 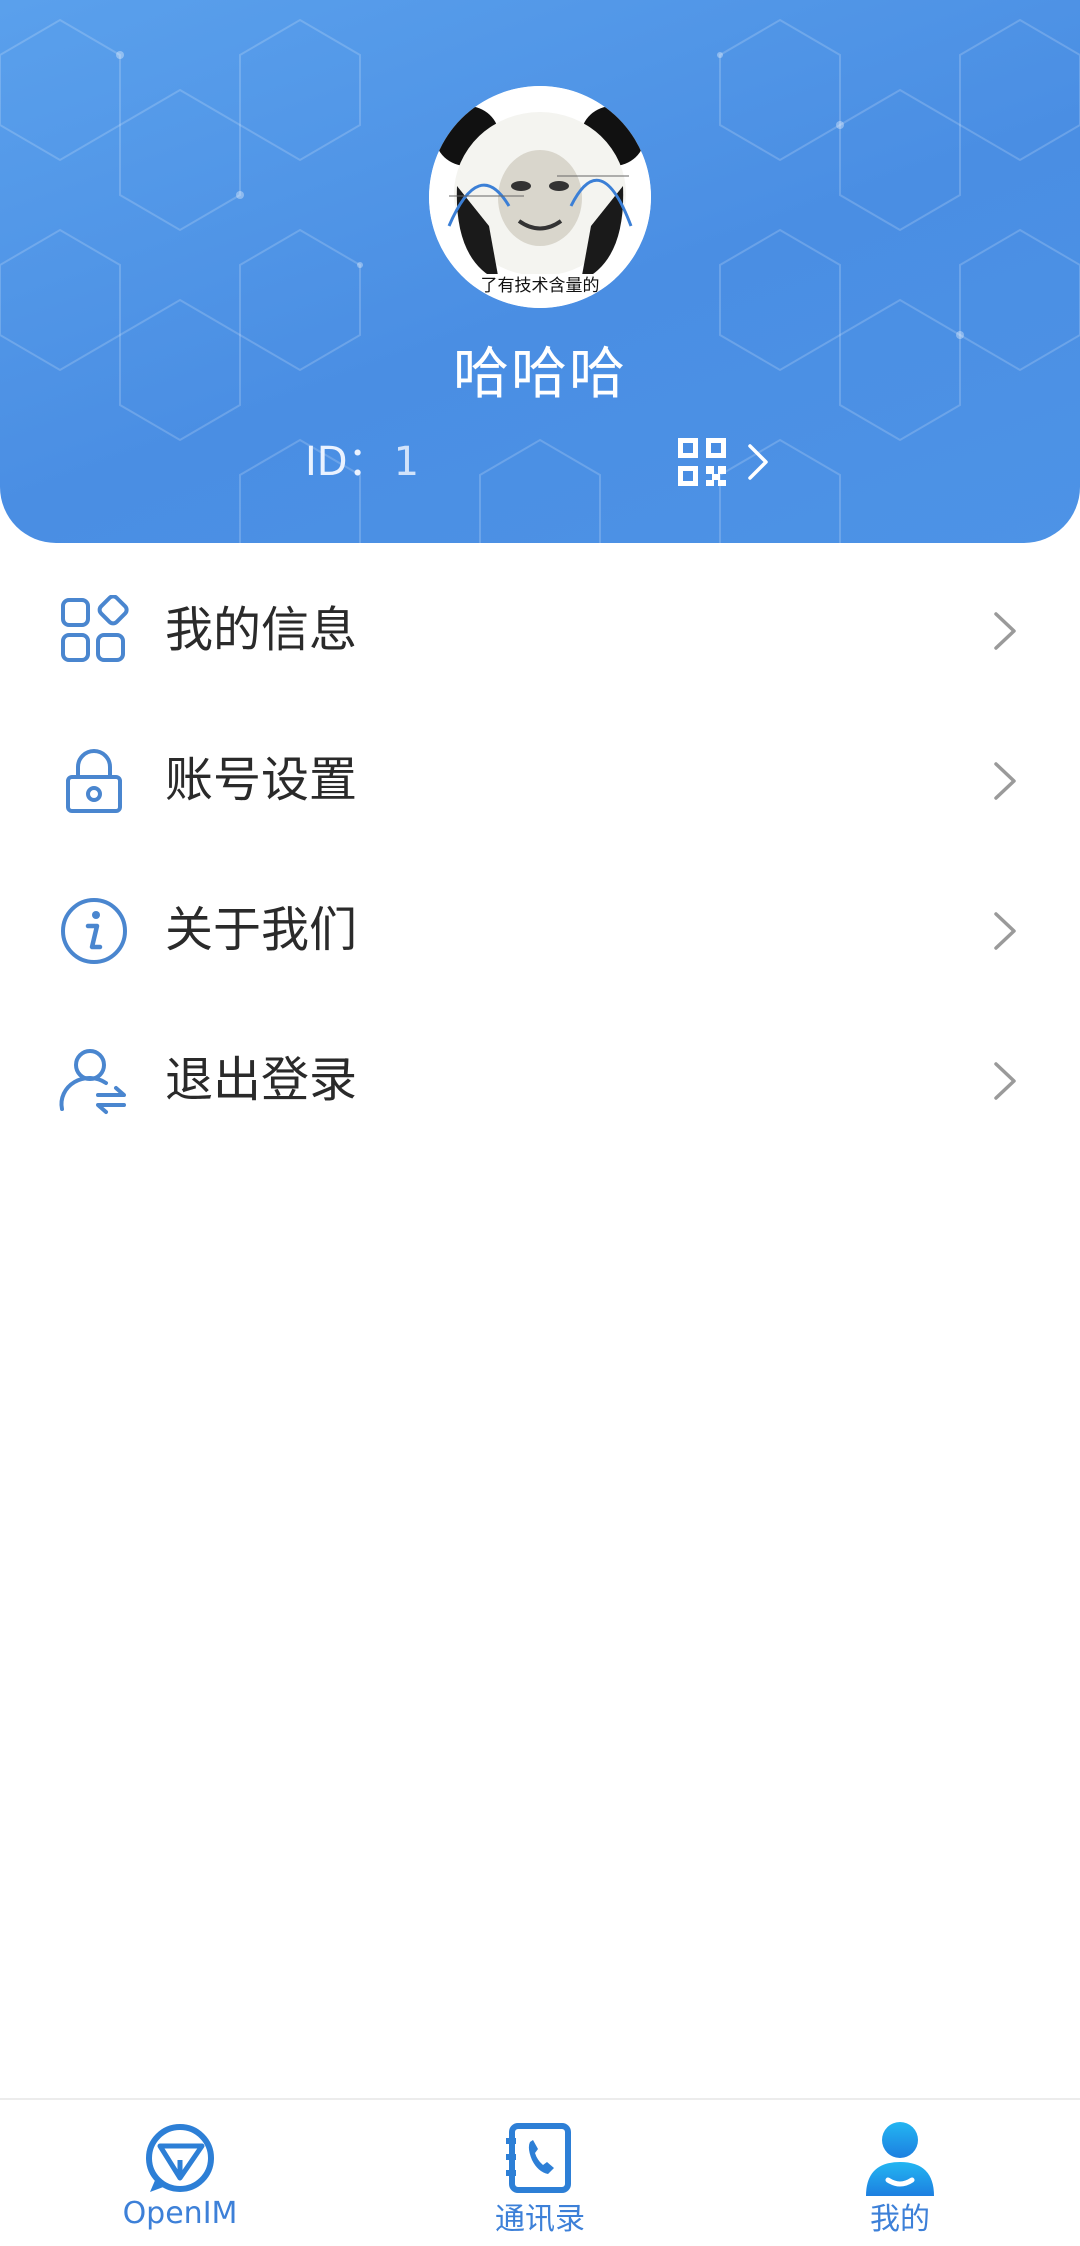 What do you see at coordinates (900, 2219) in the screenshot?
I see `tab-label: 我的` at bounding box center [900, 2219].